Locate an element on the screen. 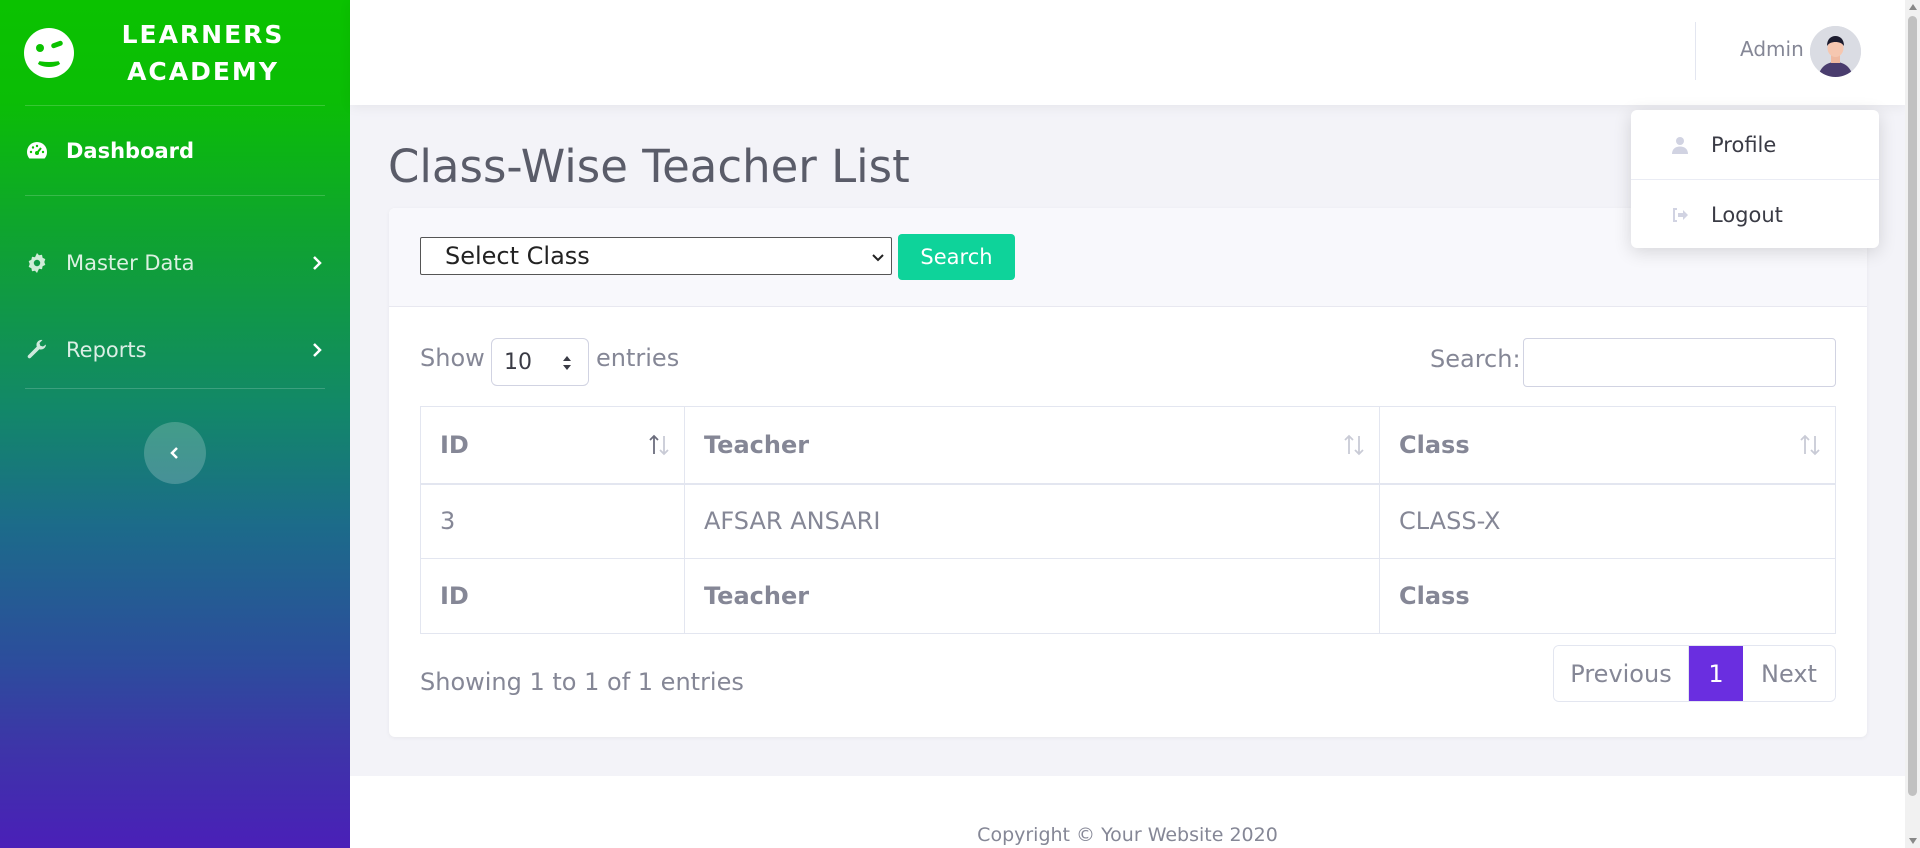  pagination-next: Next is located at coordinates (1789, 673).